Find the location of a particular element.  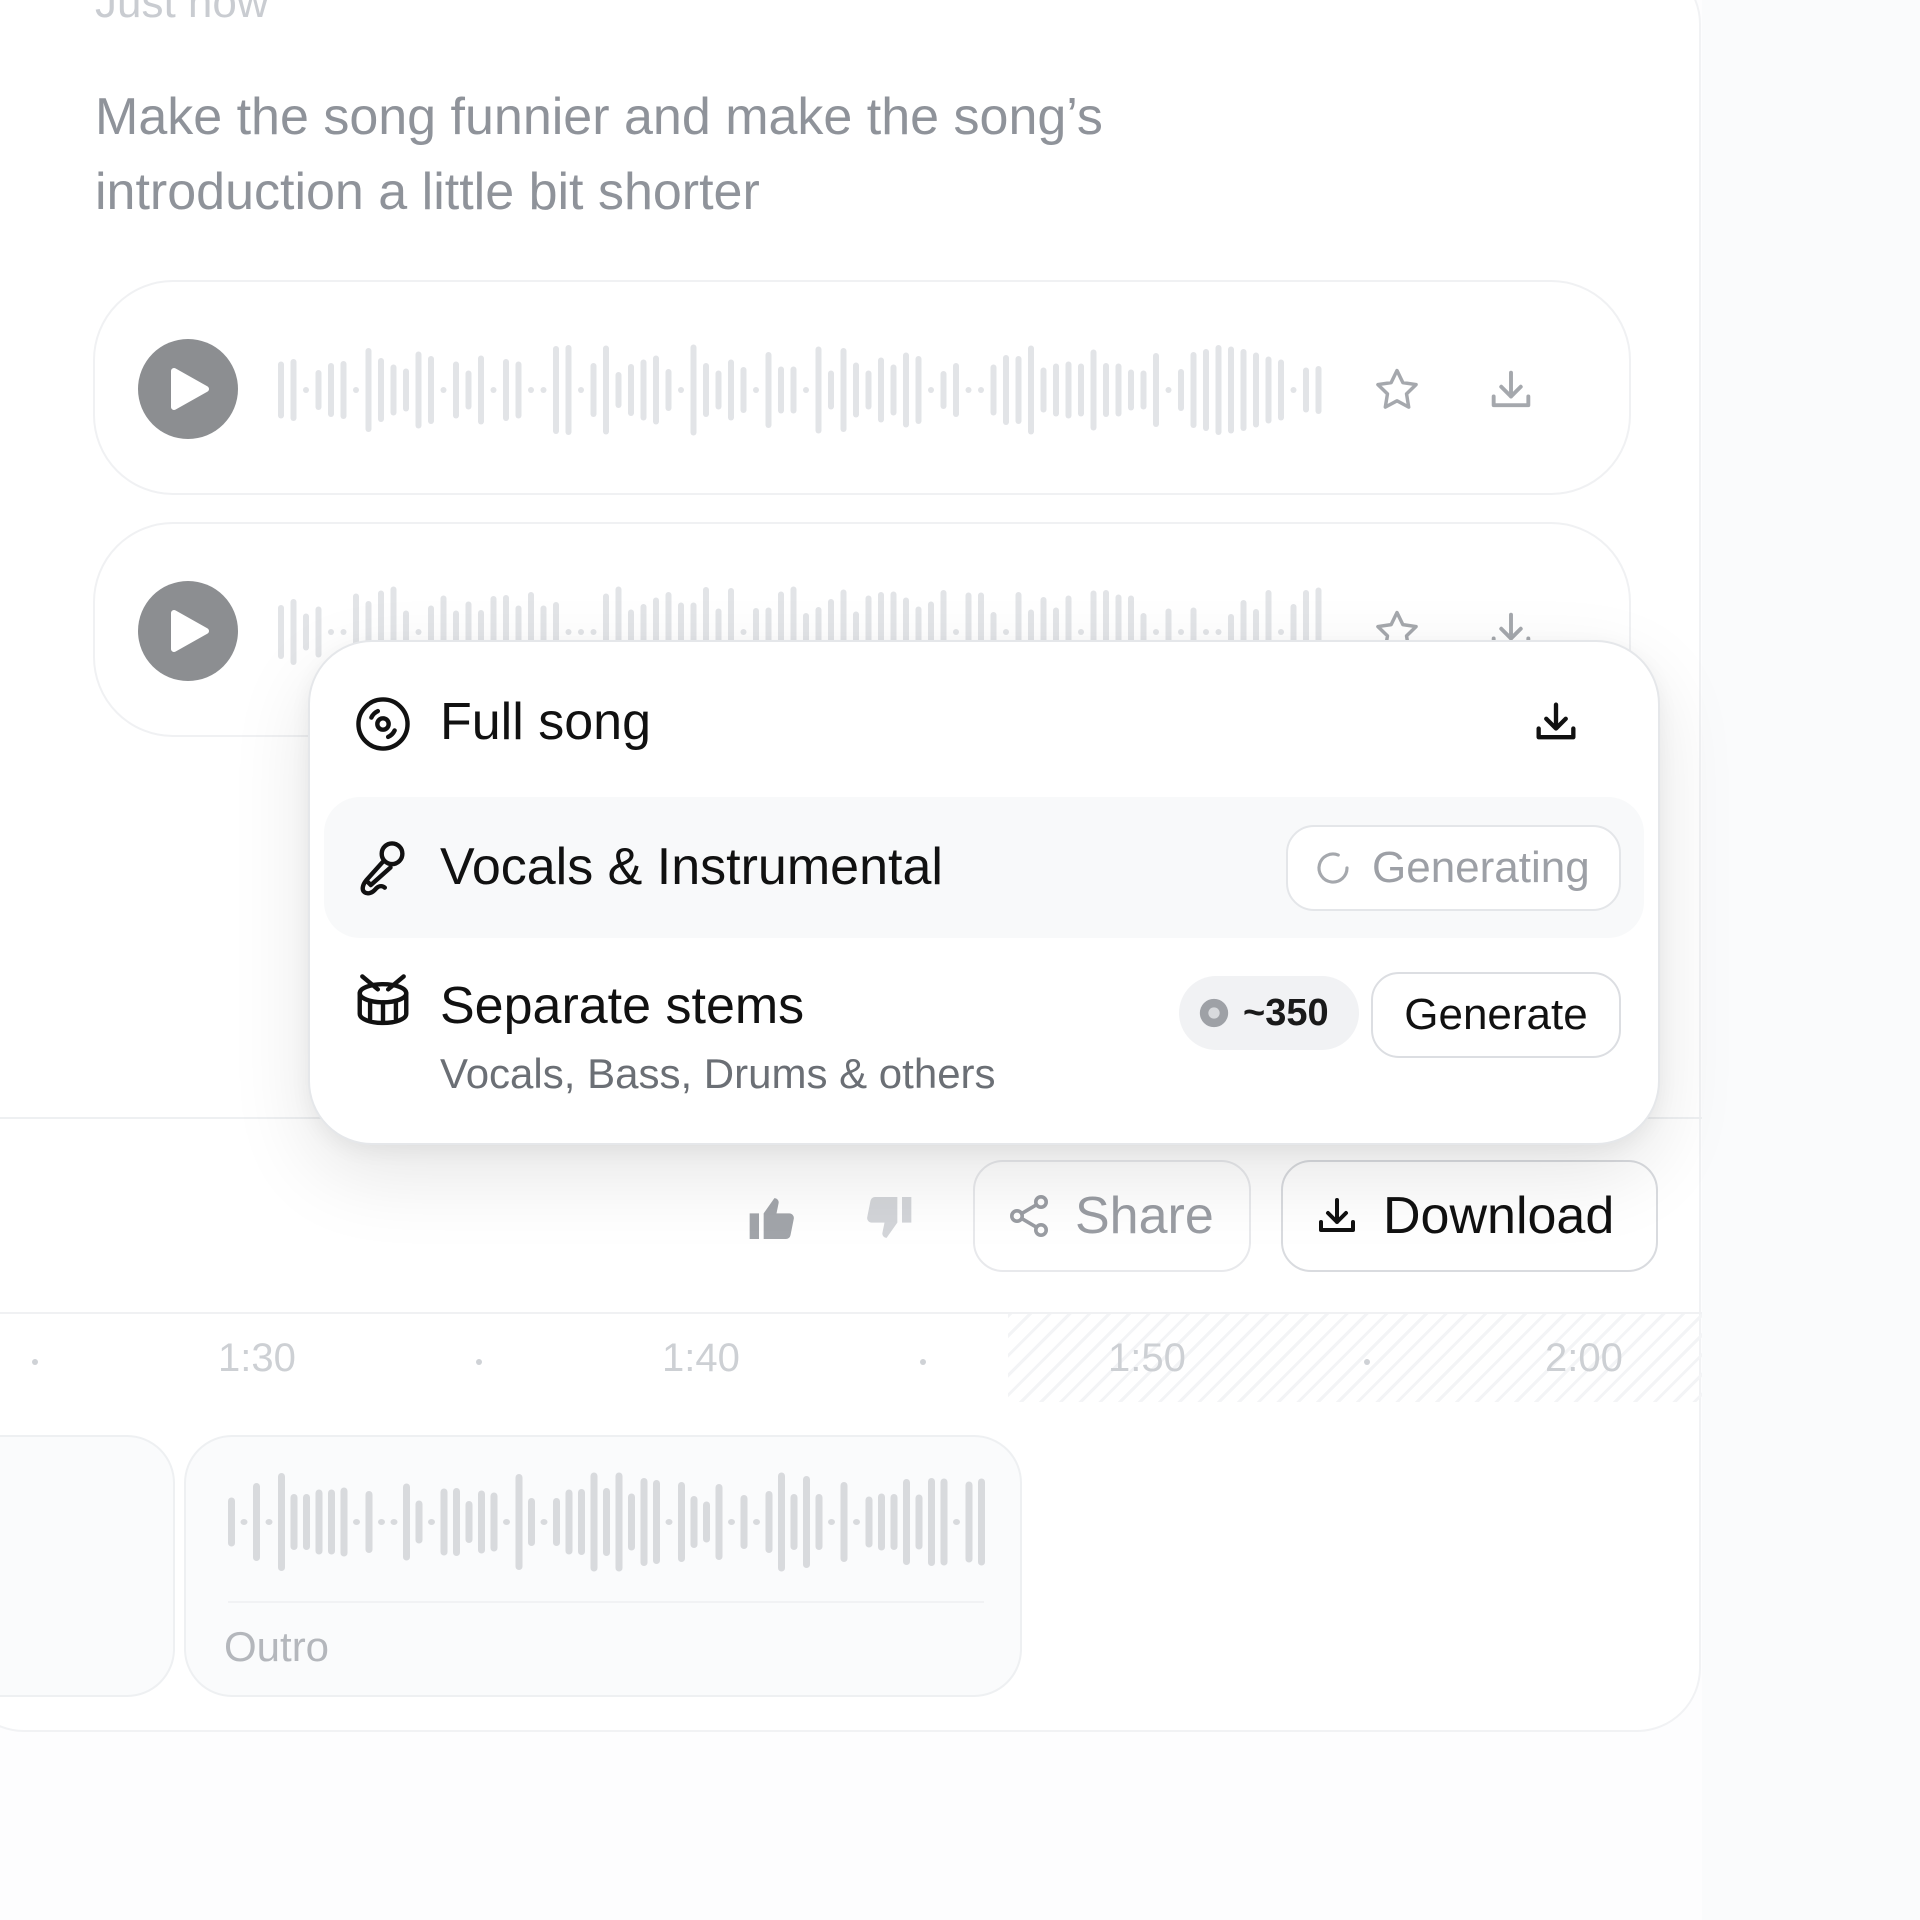

star-icon is located at coordinates (1397, 390).